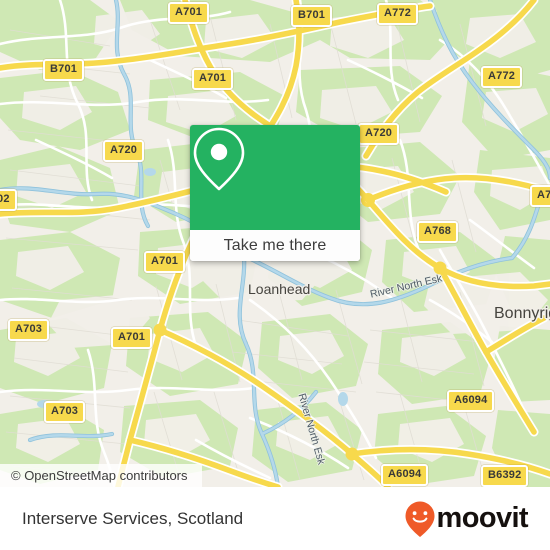  I want to click on road-shield-a703-lower: A703, so click(65, 412).